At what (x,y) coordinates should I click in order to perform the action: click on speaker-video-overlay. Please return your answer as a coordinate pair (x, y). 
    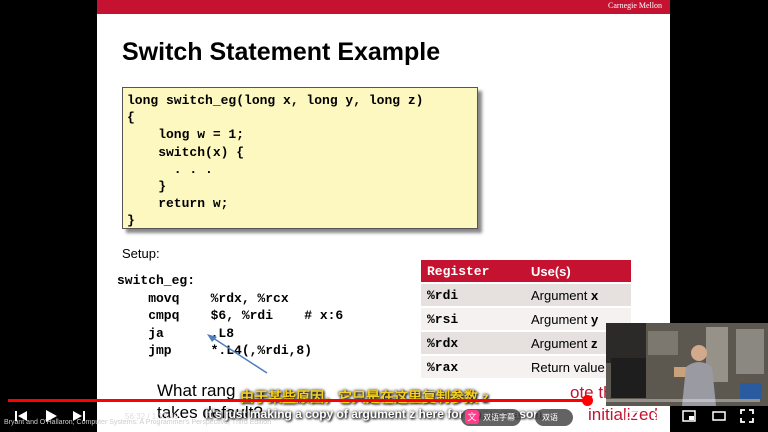
    Looking at the image, I should click on (687, 364).